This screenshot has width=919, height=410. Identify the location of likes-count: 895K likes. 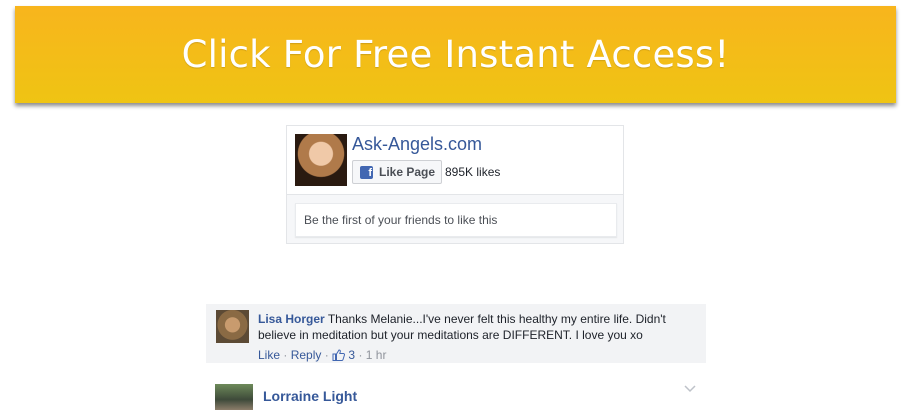
(473, 172).